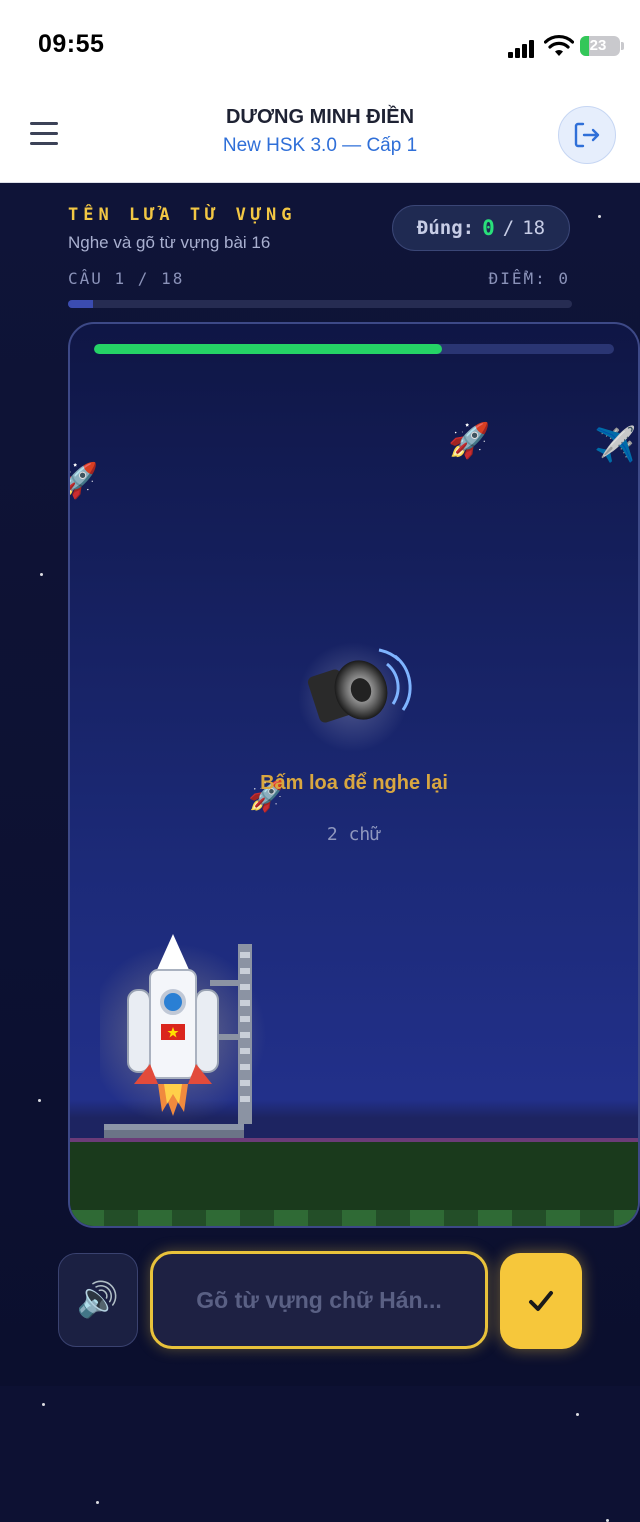  What do you see at coordinates (481, 228) in the screenshot?
I see `score-badge: Đúng: 0 / 18` at bounding box center [481, 228].